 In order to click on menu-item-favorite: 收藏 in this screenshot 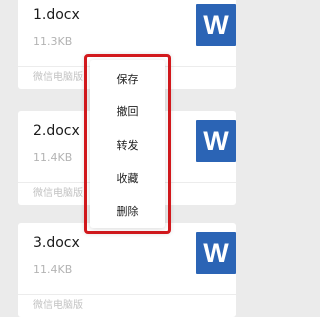, I will do `click(127, 179)`.